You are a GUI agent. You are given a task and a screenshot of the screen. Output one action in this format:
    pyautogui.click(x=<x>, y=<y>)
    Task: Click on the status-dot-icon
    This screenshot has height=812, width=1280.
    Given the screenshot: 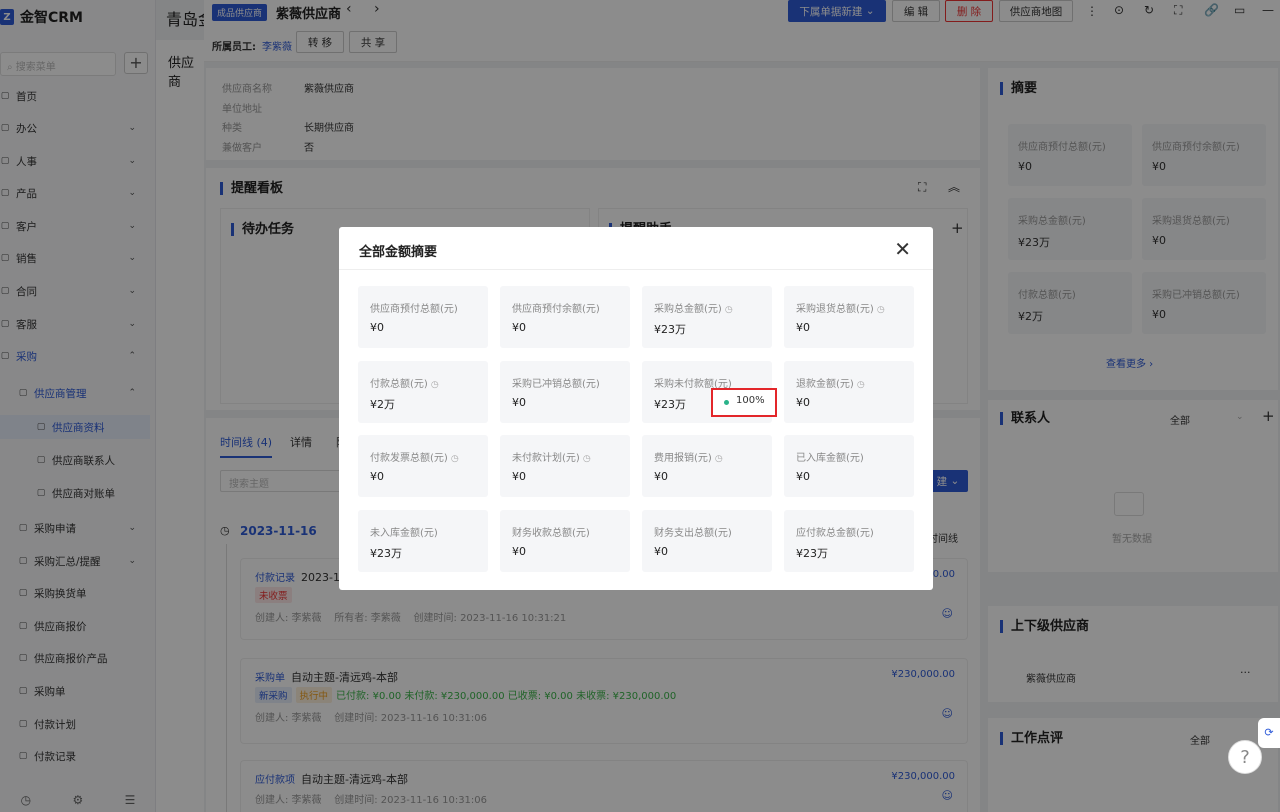 What is the action you would take?
    pyautogui.click(x=726, y=402)
    